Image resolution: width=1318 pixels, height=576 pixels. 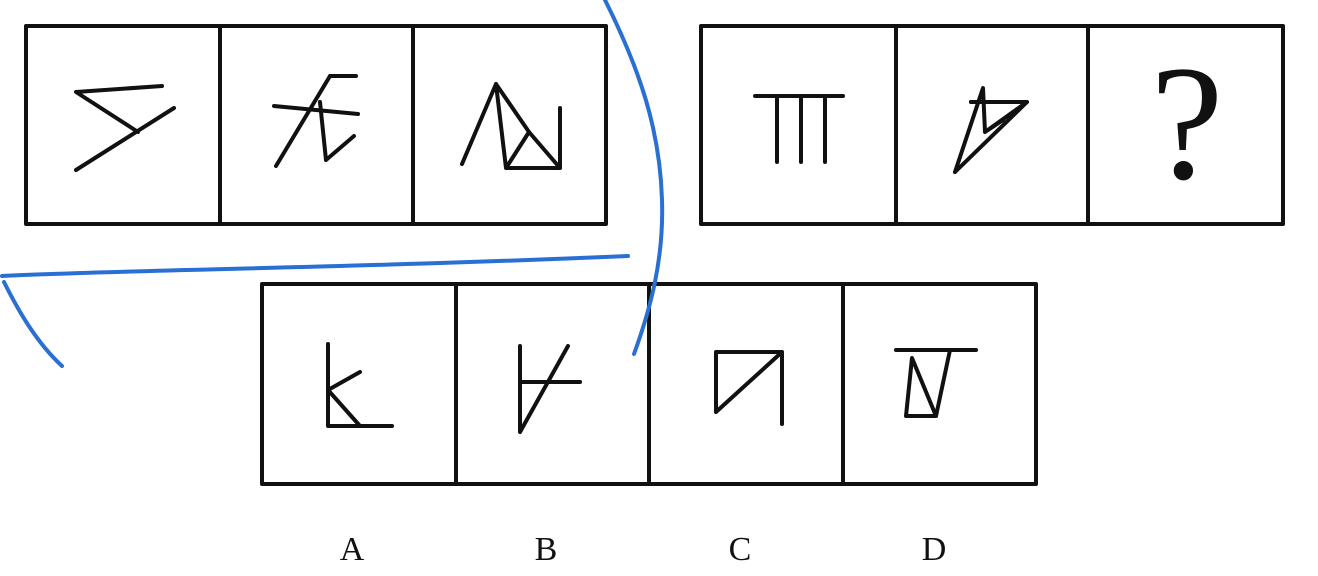 I want to click on annotation-left-hook, so click(x=33, y=324).